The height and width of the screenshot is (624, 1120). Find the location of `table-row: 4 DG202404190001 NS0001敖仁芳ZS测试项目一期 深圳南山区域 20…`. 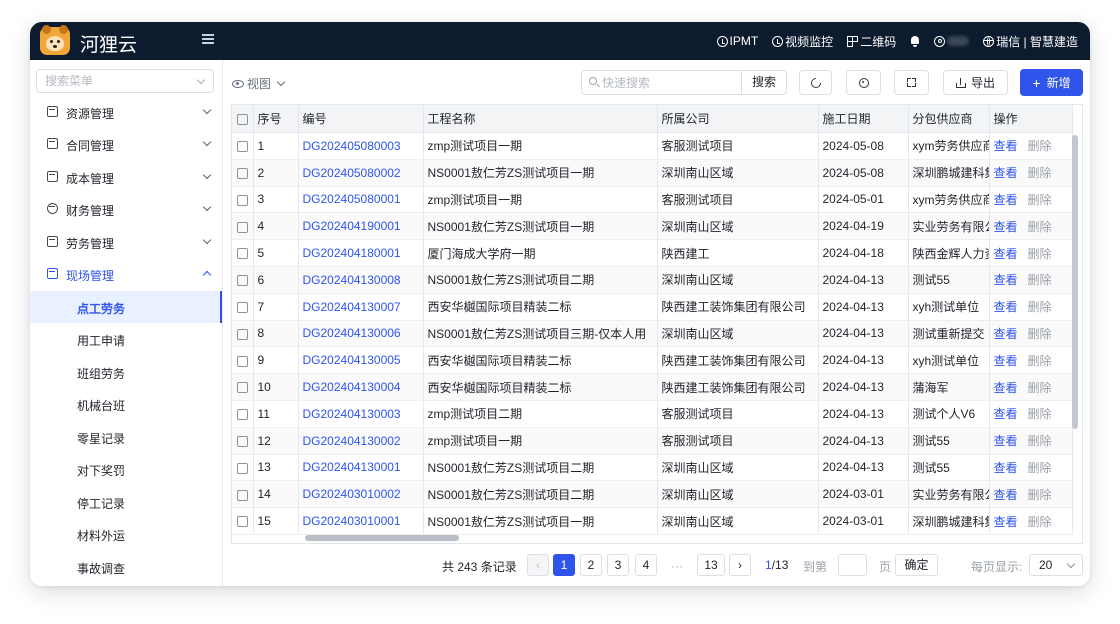

table-row: 4 DG202404190001 NS0001敖仁芳ZS测试项目一期 深圳南山区域 20… is located at coordinates (652, 226).